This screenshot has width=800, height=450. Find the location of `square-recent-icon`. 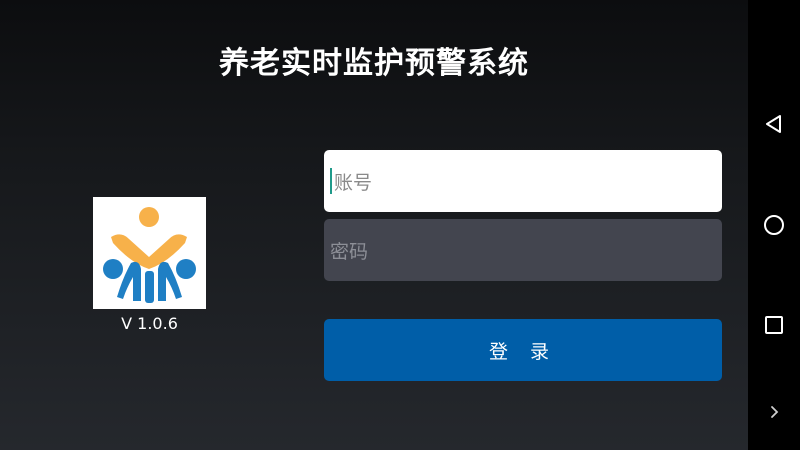

square-recent-icon is located at coordinates (774, 325).